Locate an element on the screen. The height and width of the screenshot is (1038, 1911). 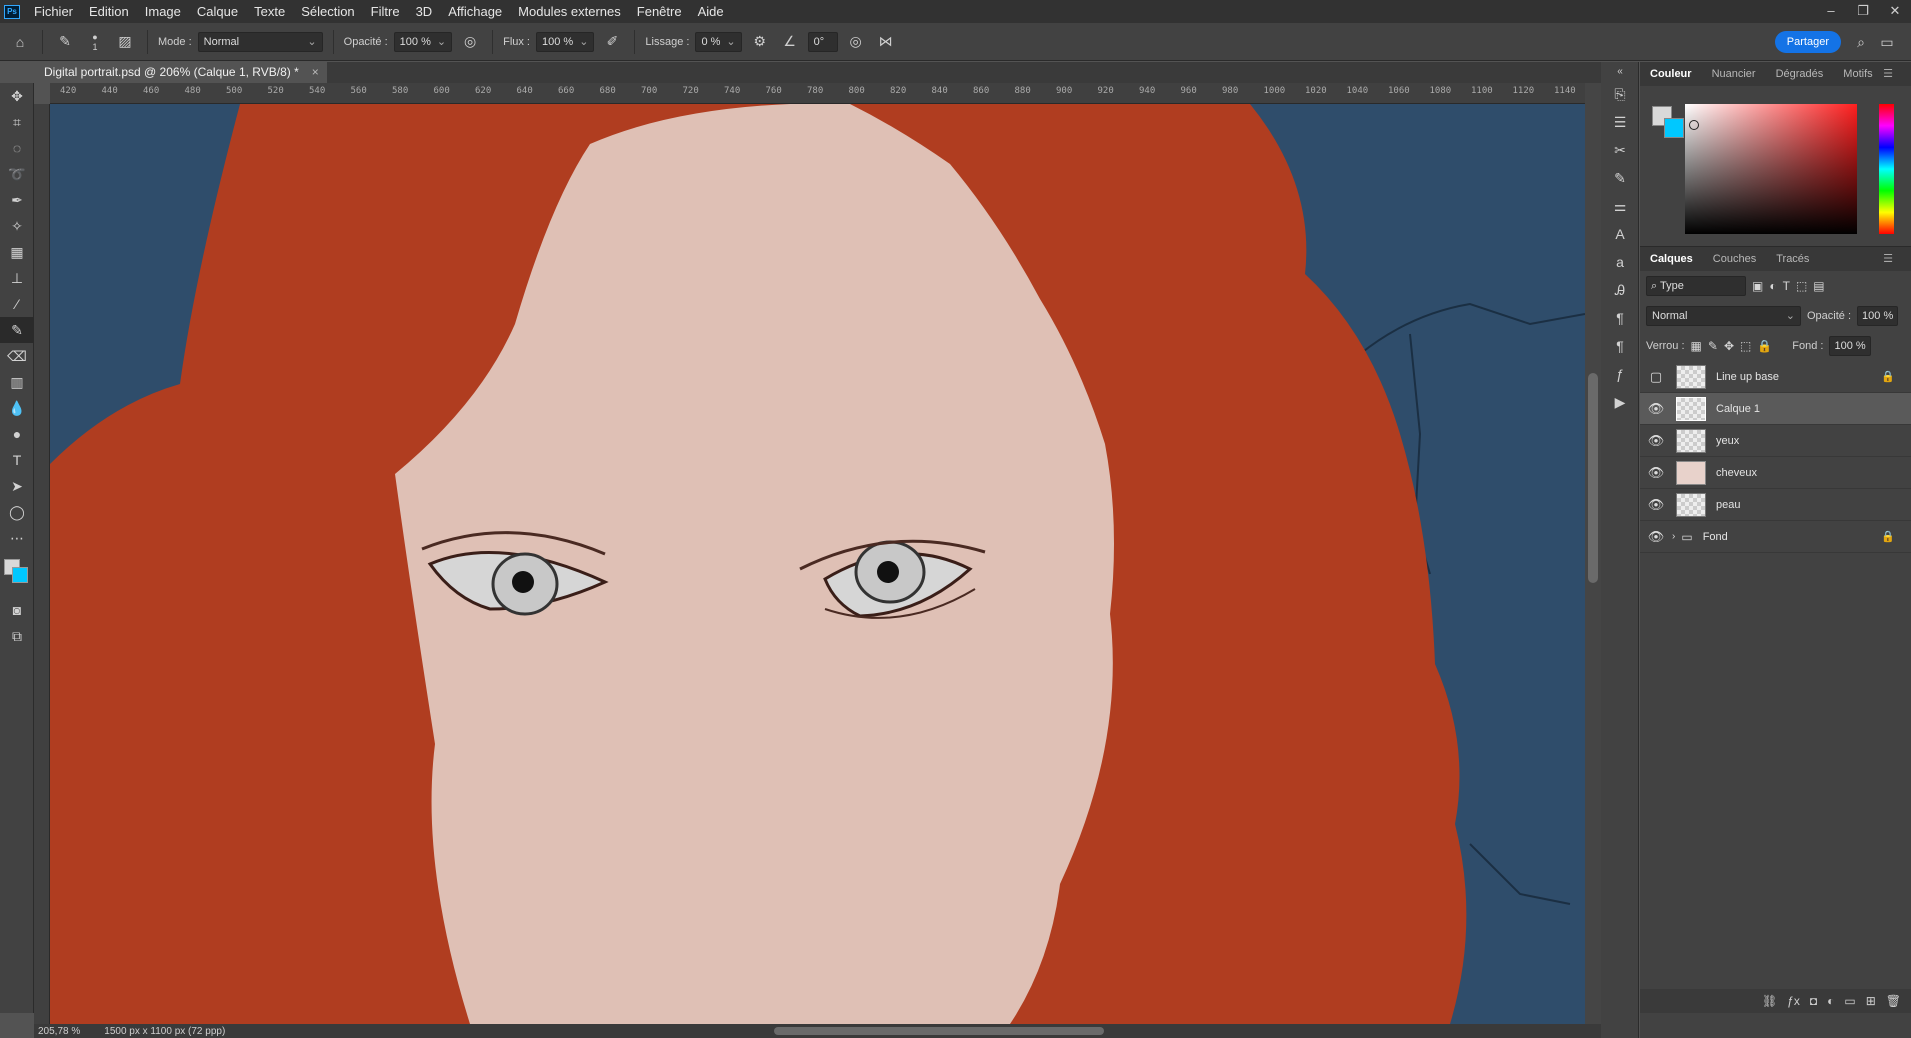
vertical-scrollbar is located at coordinates (1593, 553).